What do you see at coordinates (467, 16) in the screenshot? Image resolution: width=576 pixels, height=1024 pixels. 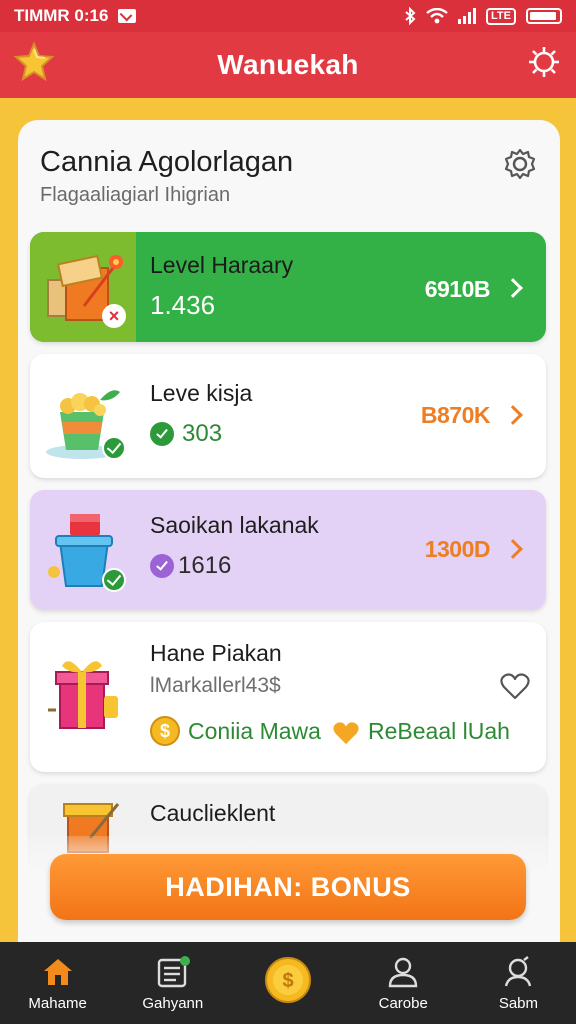 I see `signal-icon` at bounding box center [467, 16].